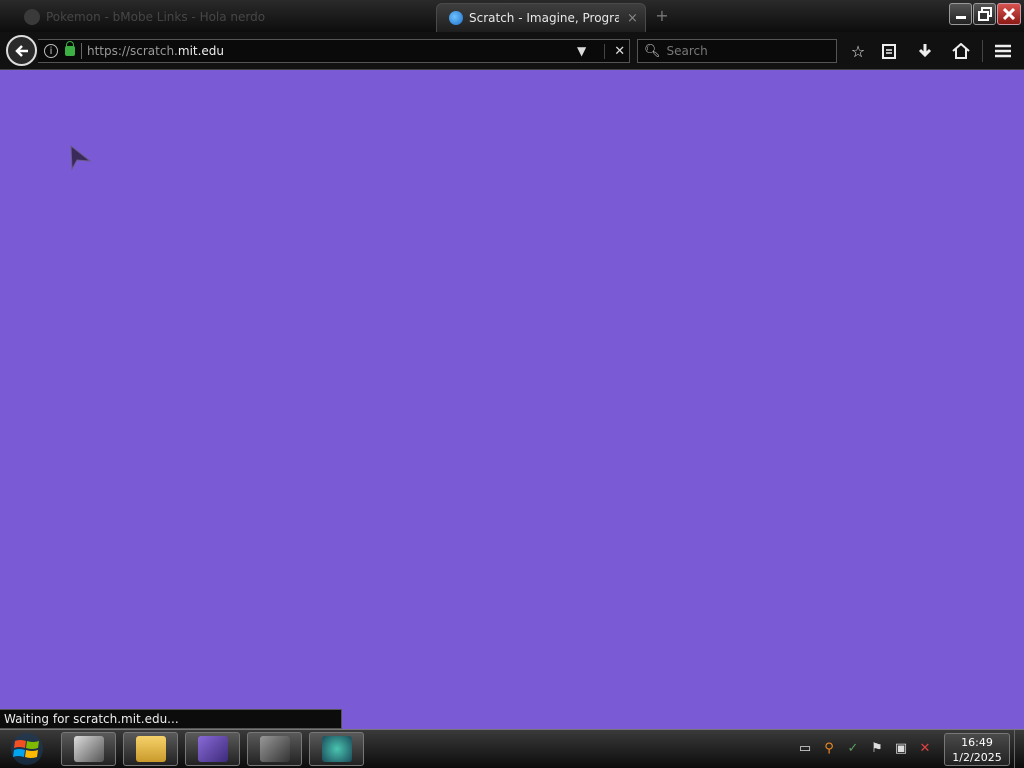 This screenshot has width=1024, height=768. I want to click on house-icon, so click(961, 51).